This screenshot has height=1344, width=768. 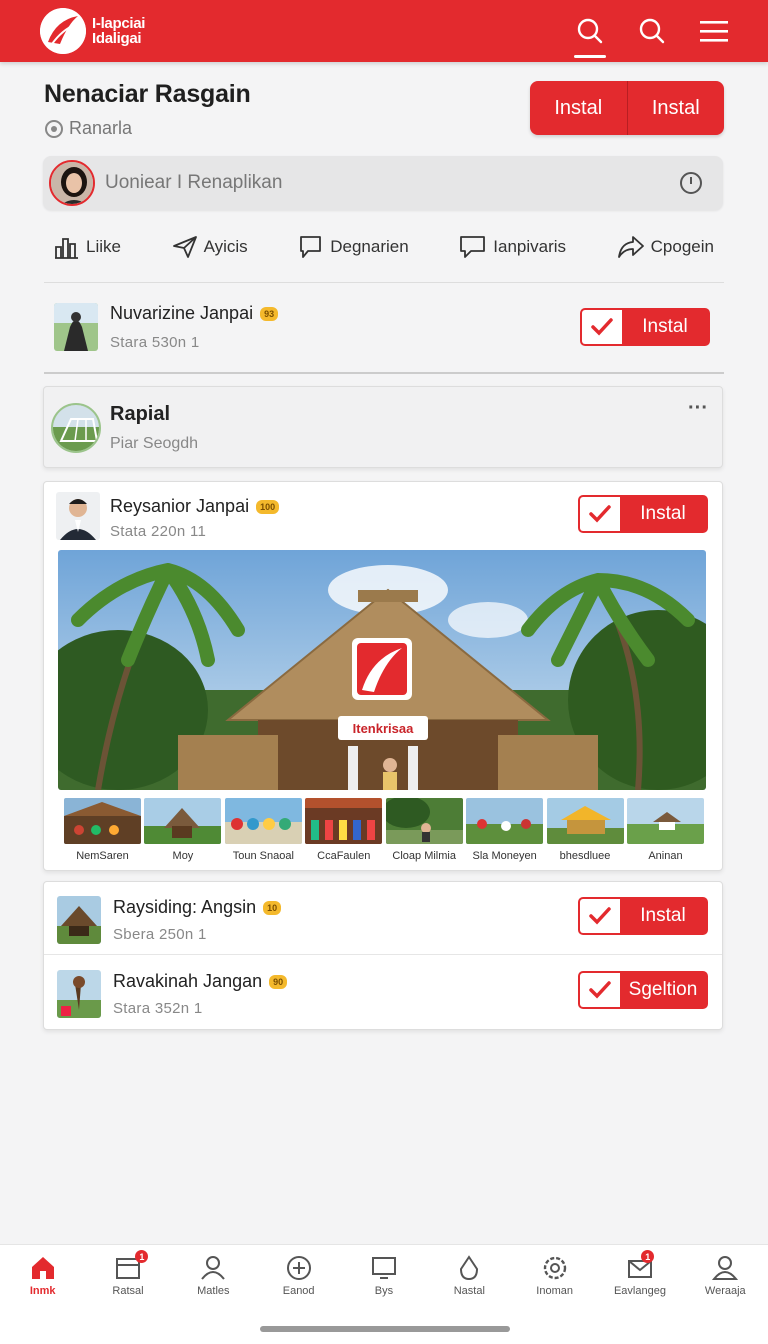 What do you see at coordinates (383, 994) in the screenshot?
I see `list-item: Ravakinah Jangan 90 Stara 352n 1 Sgeltion` at bounding box center [383, 994].